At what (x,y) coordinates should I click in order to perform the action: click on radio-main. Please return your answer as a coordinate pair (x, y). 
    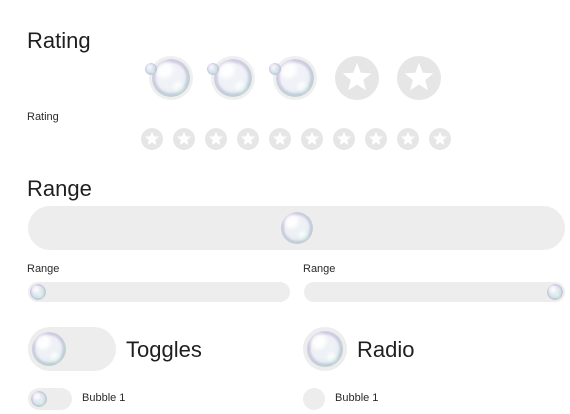
    Looking at the image, I should click on (325, 349).